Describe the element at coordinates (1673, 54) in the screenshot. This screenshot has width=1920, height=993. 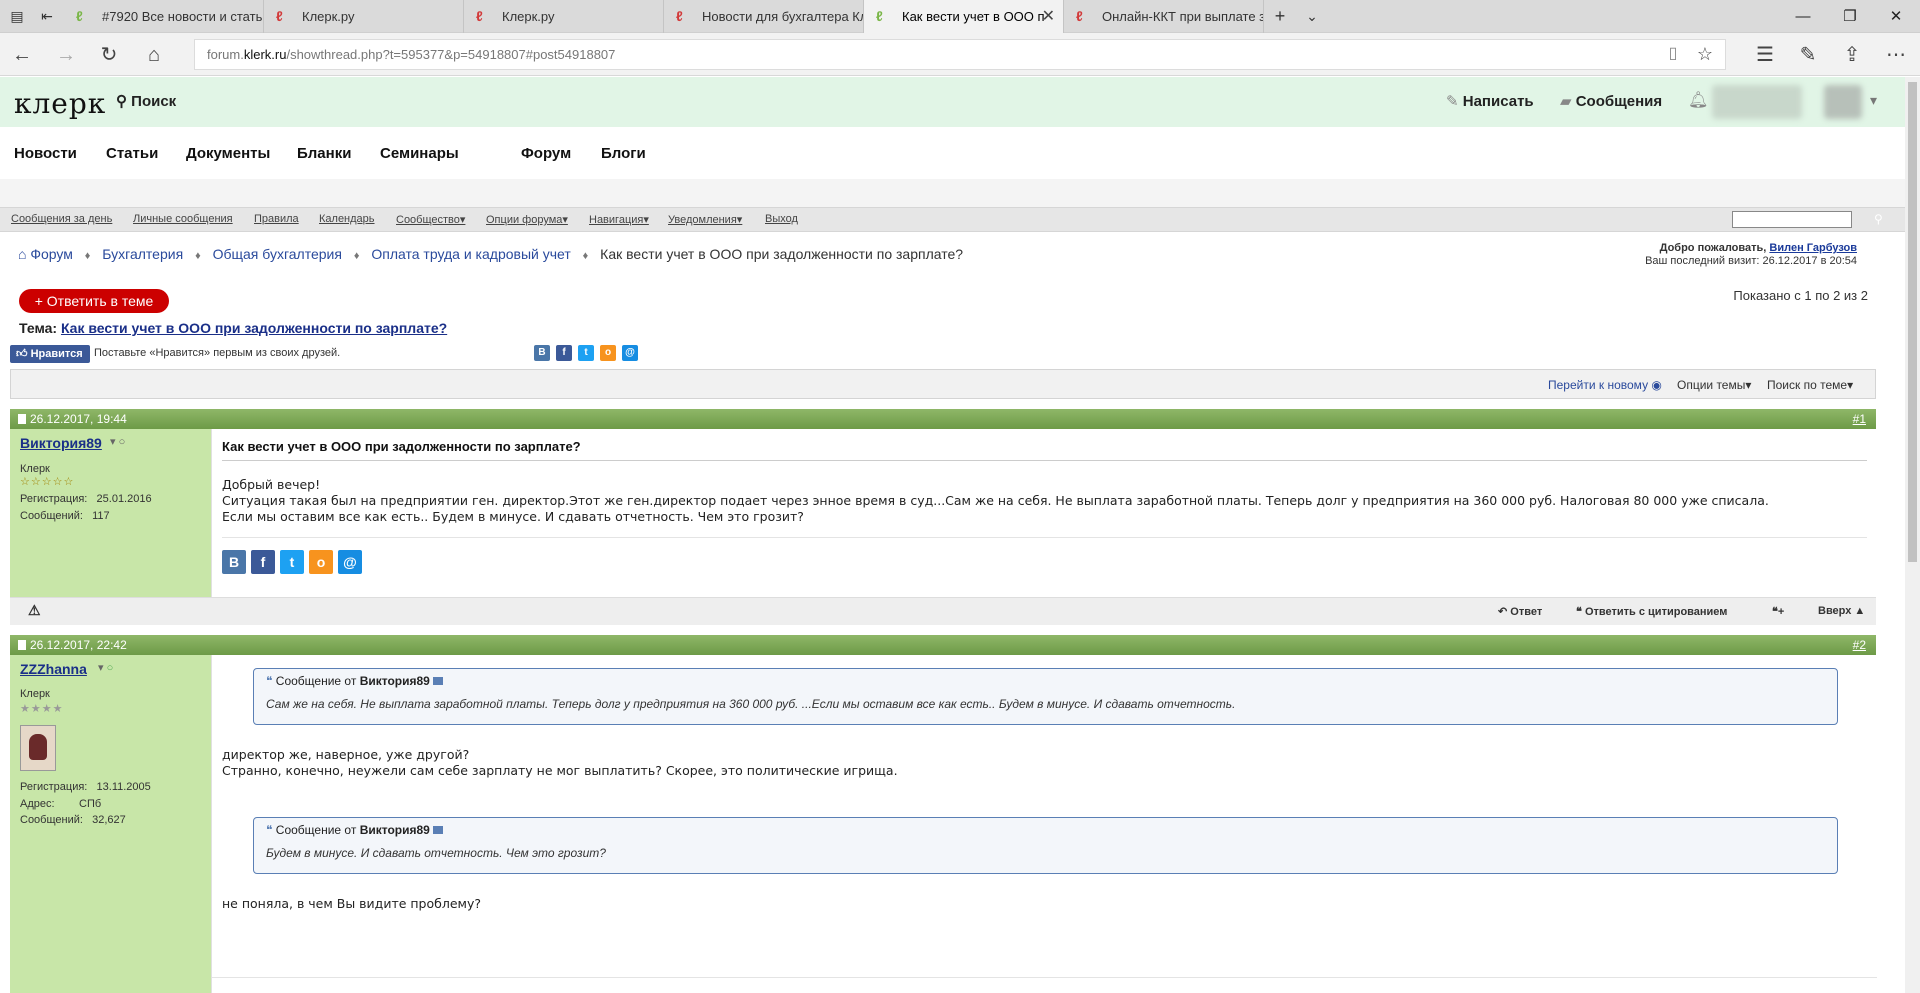
I see `reading-view-icon: ▯` at that location.